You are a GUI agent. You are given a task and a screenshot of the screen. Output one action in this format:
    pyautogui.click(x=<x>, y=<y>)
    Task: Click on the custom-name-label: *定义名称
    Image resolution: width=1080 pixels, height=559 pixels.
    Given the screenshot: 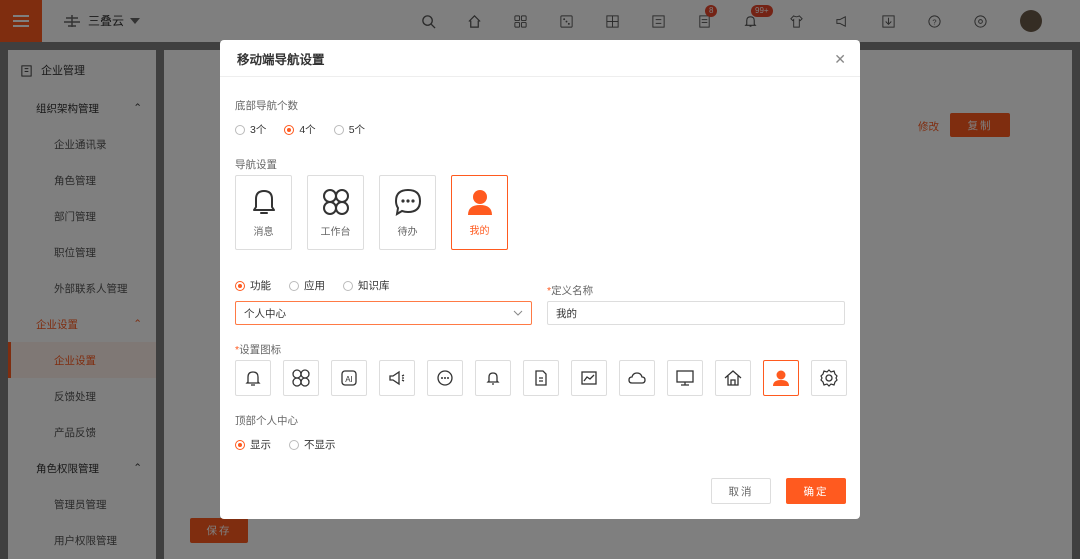 What is the action you would take?
    pyautogui.click(x=570, y=291)
    